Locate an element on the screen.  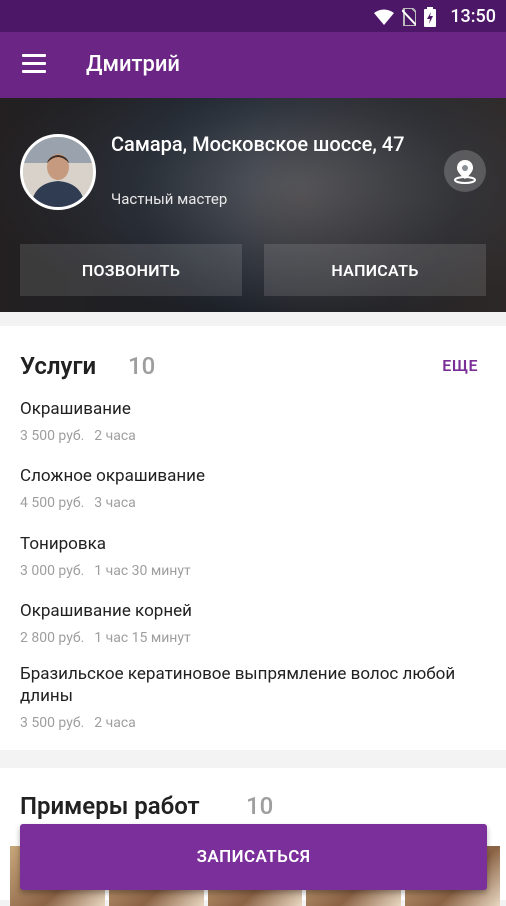
service-duration: 3 часа is located at coordinates (115, 503).